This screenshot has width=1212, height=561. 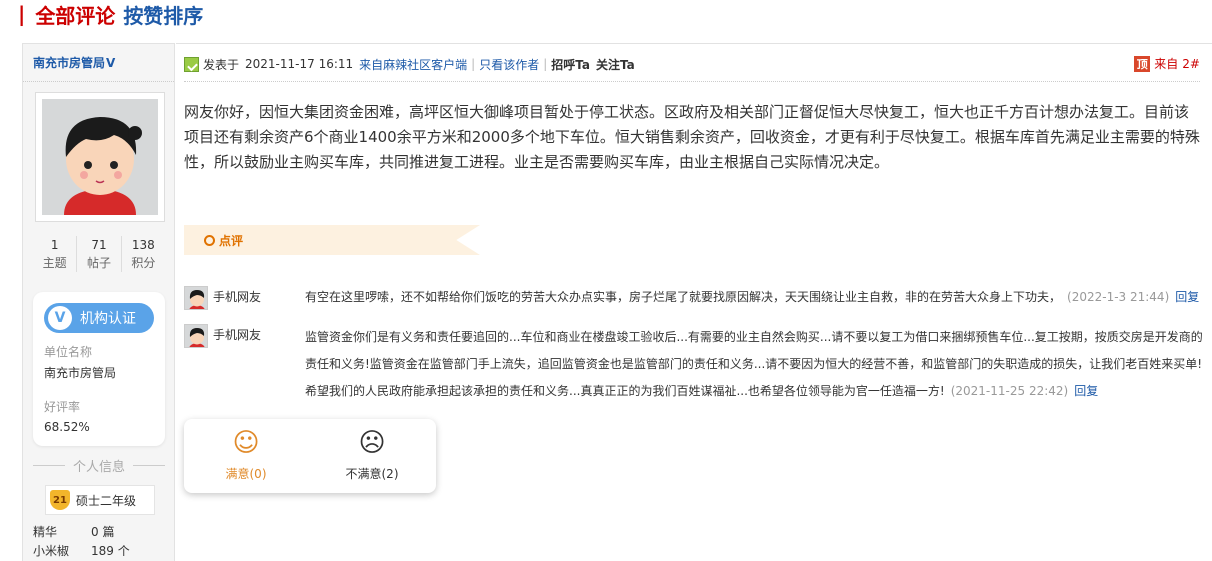 I want to click on stat-points-label: 积分, so click(x=143, y=263).